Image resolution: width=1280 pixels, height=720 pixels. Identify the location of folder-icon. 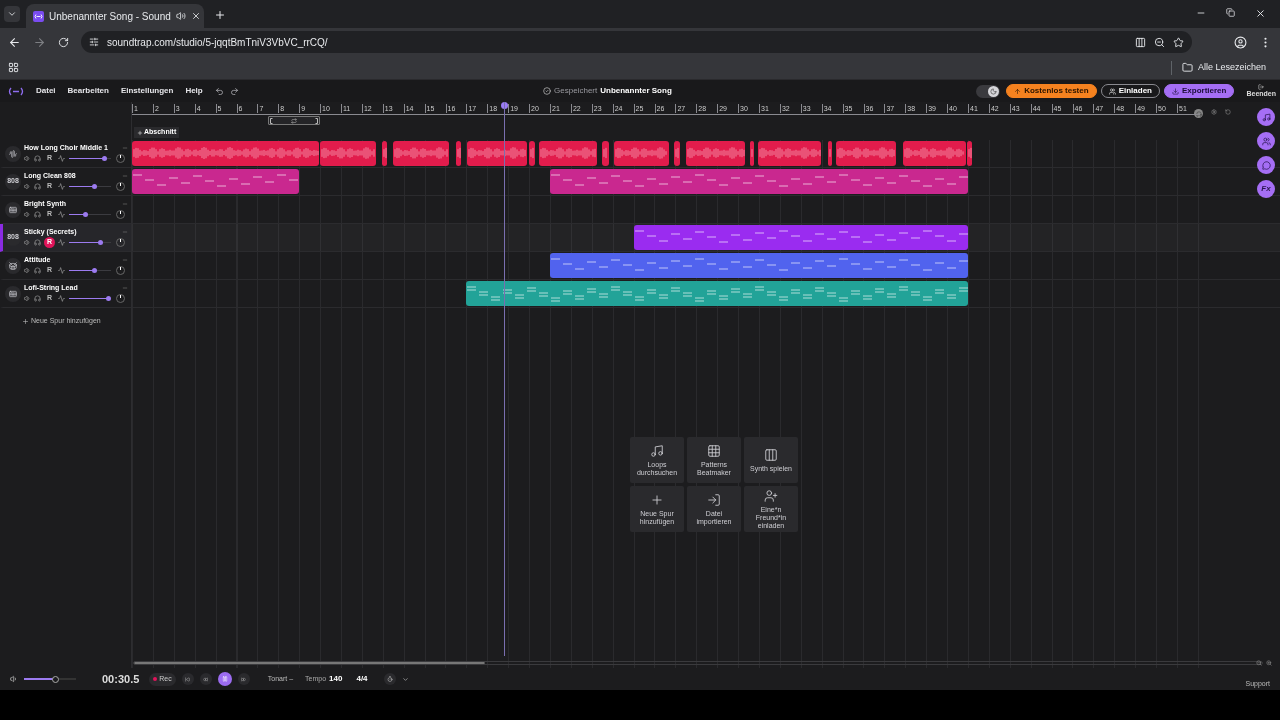
(1187, 67).